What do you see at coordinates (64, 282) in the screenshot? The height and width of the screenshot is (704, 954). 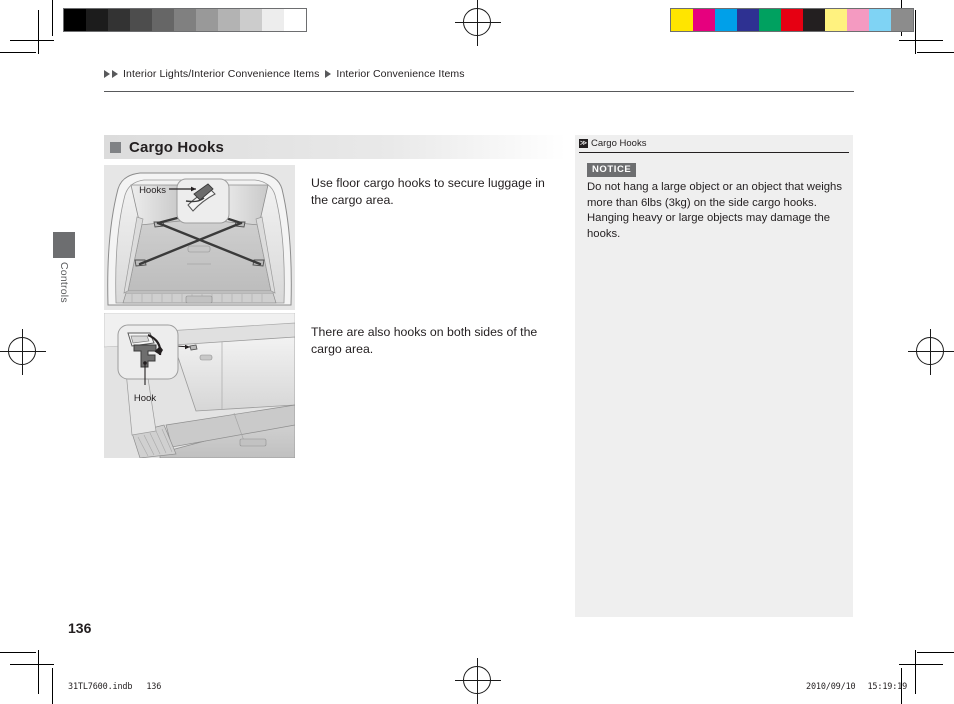 I see `chapter-tab-label: Controls` at bounding box center [64, 282].